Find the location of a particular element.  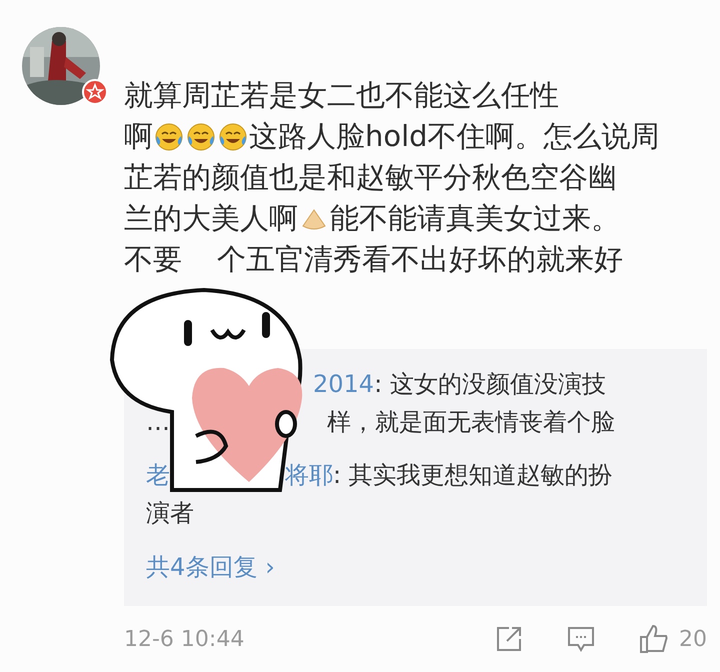

comment-text: 兰的大美人啊 is located at coordinates (211, 218).